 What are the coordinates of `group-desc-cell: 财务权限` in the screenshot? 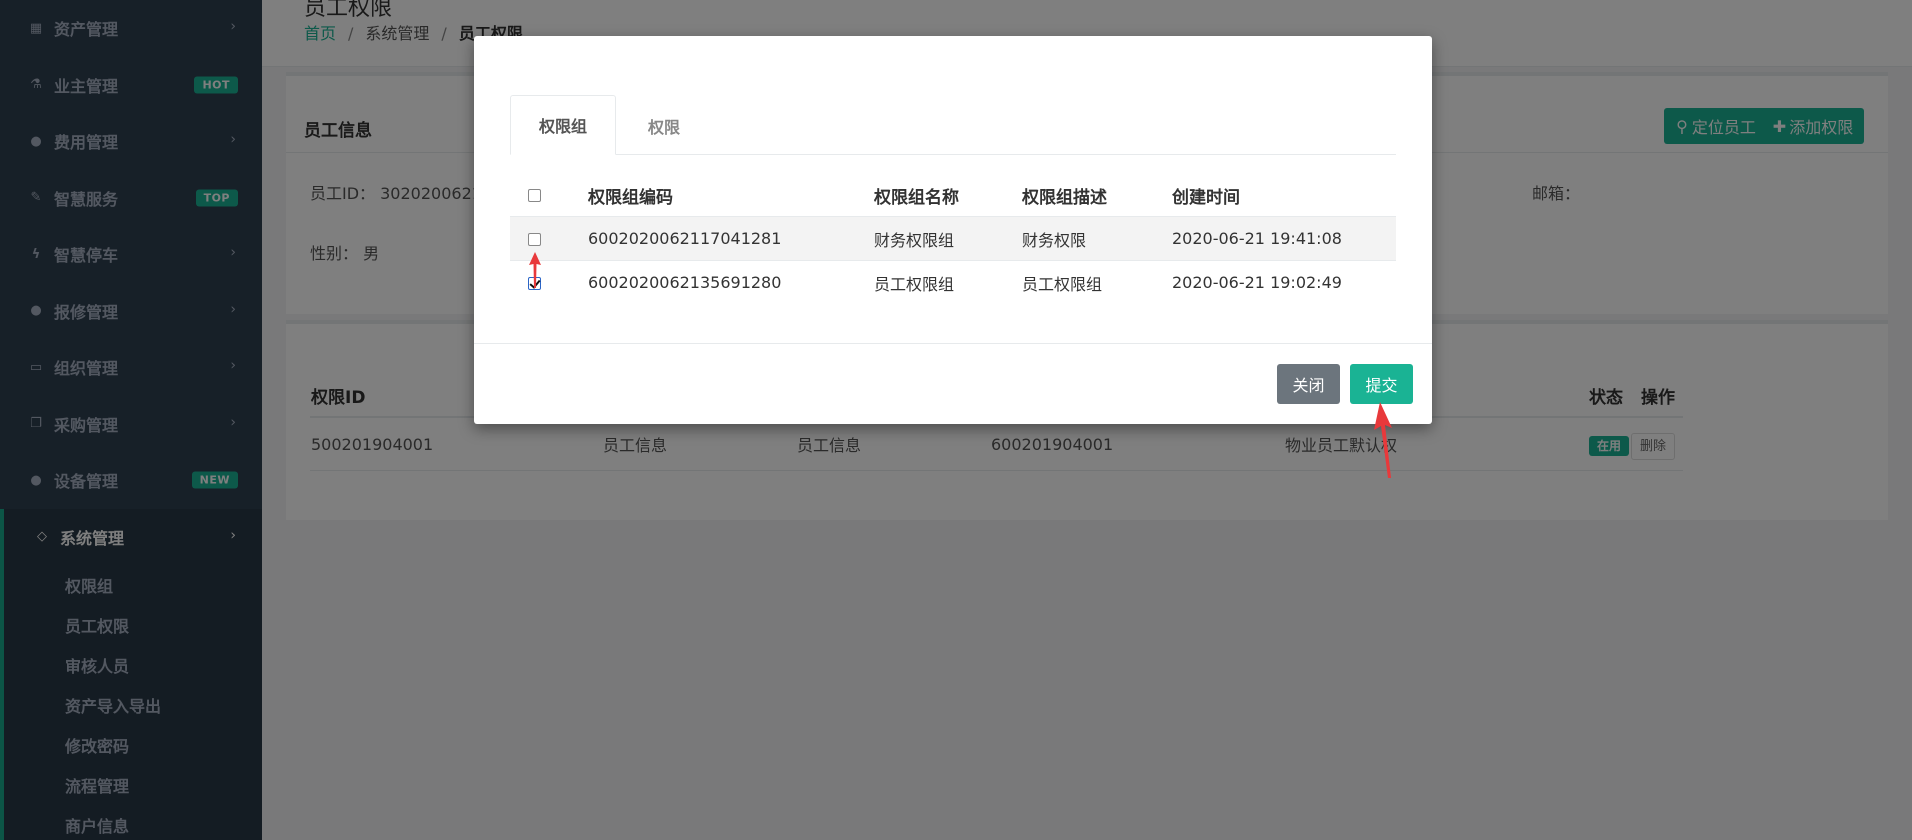 It's located at (1096, 238).